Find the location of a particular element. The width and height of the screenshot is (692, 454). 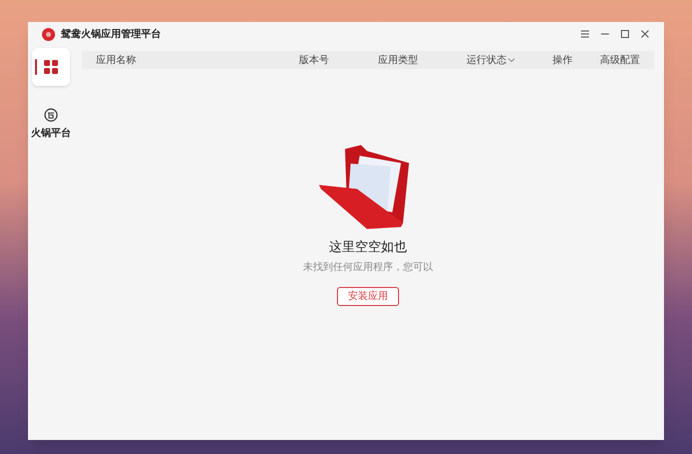

menu-icon is located at coordinates (585, 34).